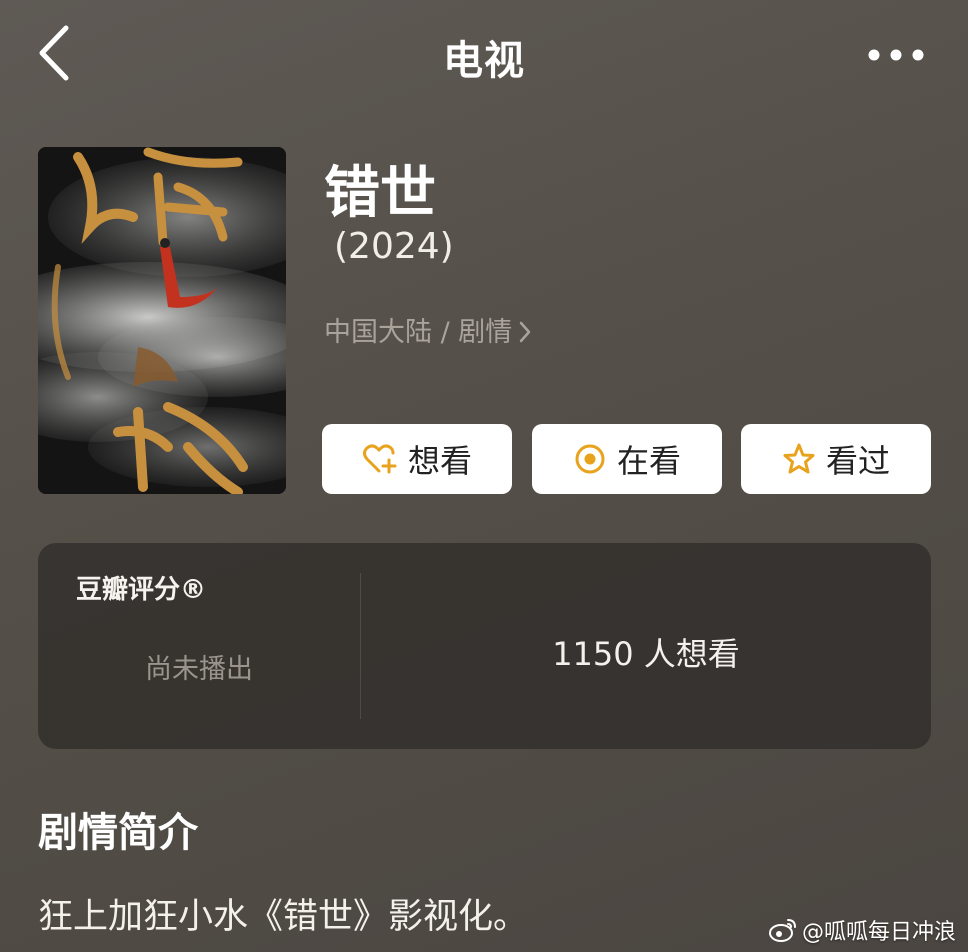 Image resolution: width=968 pixels, height=952 pixels. What do you see at coordinates (646, 654) in the screenshot?
I see `want-count: 1150 人想看` at bounding box center [646, 654].